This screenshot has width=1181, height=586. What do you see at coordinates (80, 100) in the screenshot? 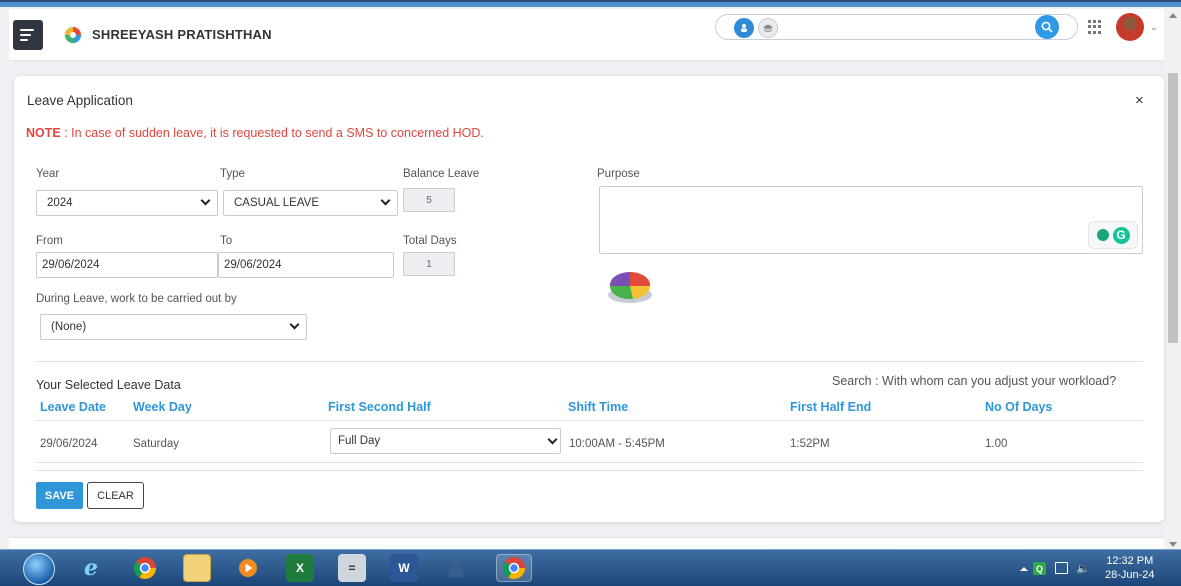
I see `modal-title: Leave Application` at bounding box center [80, 100].